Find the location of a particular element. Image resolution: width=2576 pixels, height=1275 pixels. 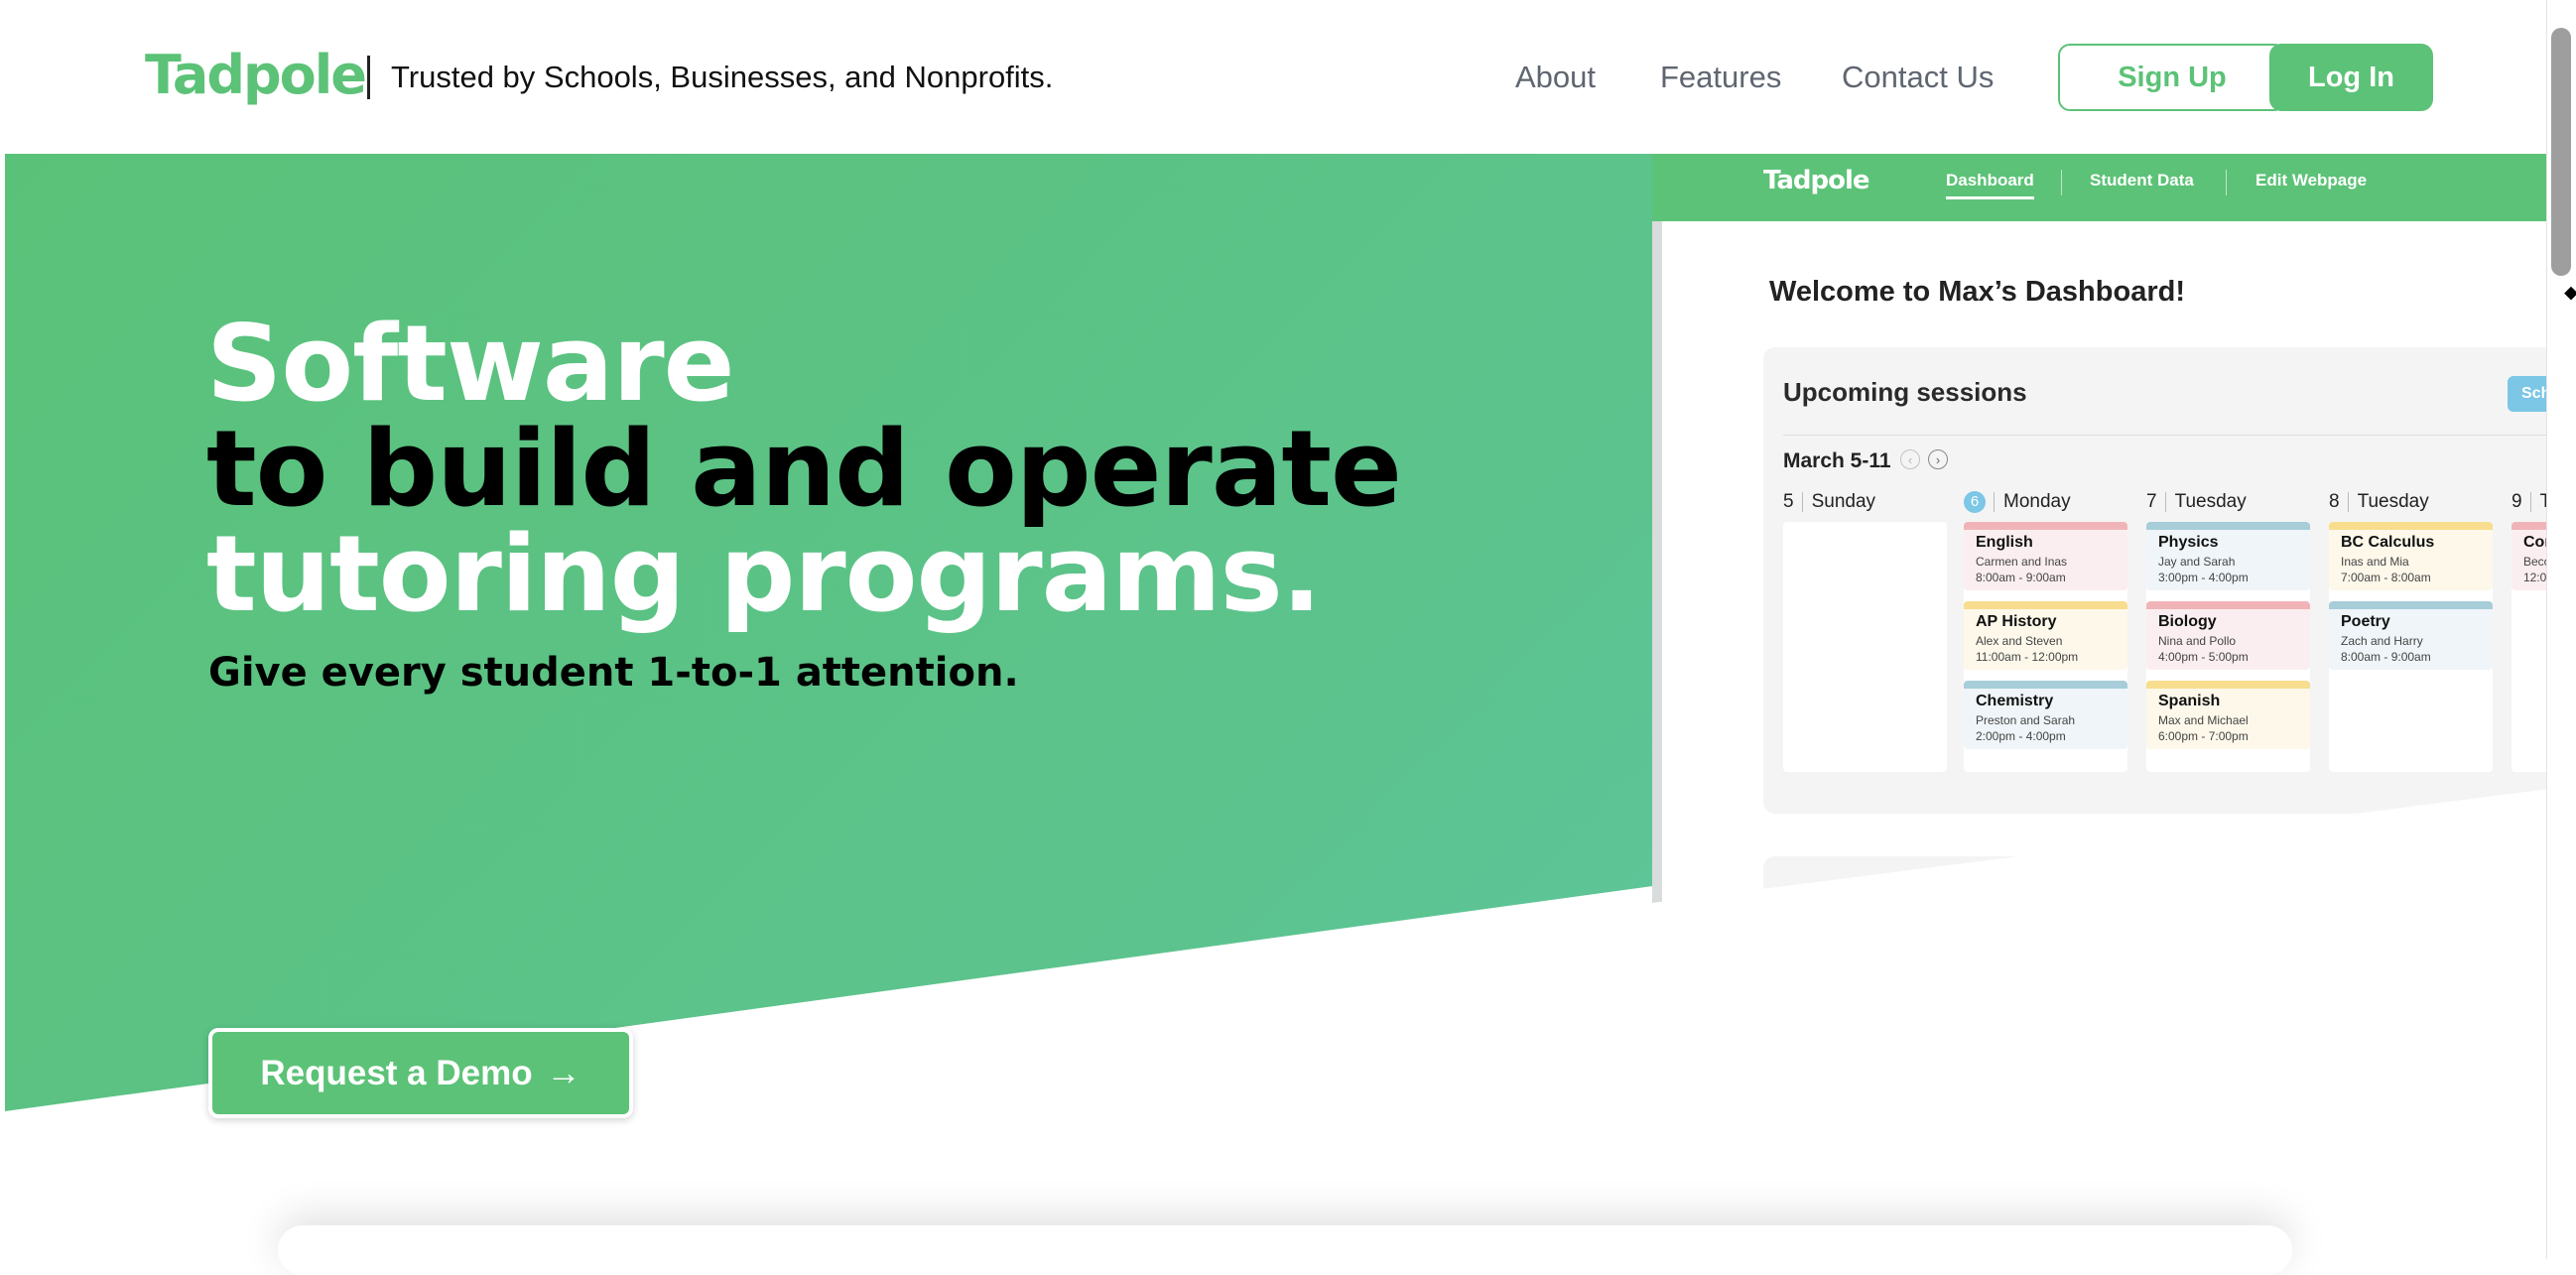

nav-features-link: Features is located at coordinates (1721, 77).